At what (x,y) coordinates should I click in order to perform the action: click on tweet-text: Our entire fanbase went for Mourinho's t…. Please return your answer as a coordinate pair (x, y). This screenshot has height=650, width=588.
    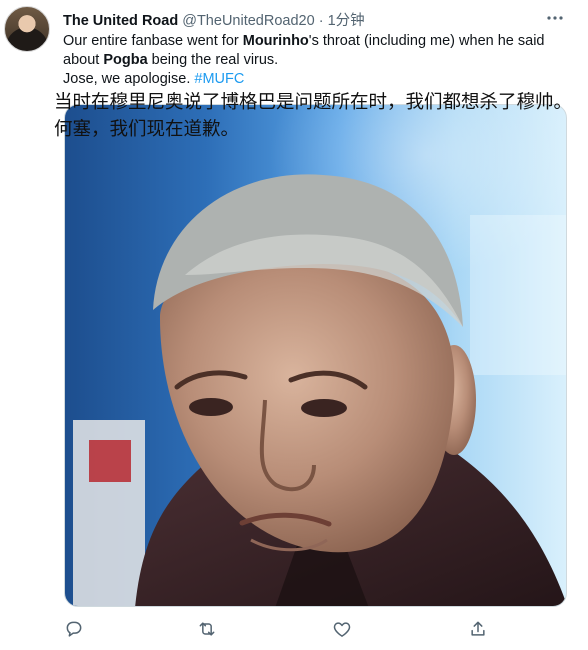
    Looking at the image, I should click on (313, 60).